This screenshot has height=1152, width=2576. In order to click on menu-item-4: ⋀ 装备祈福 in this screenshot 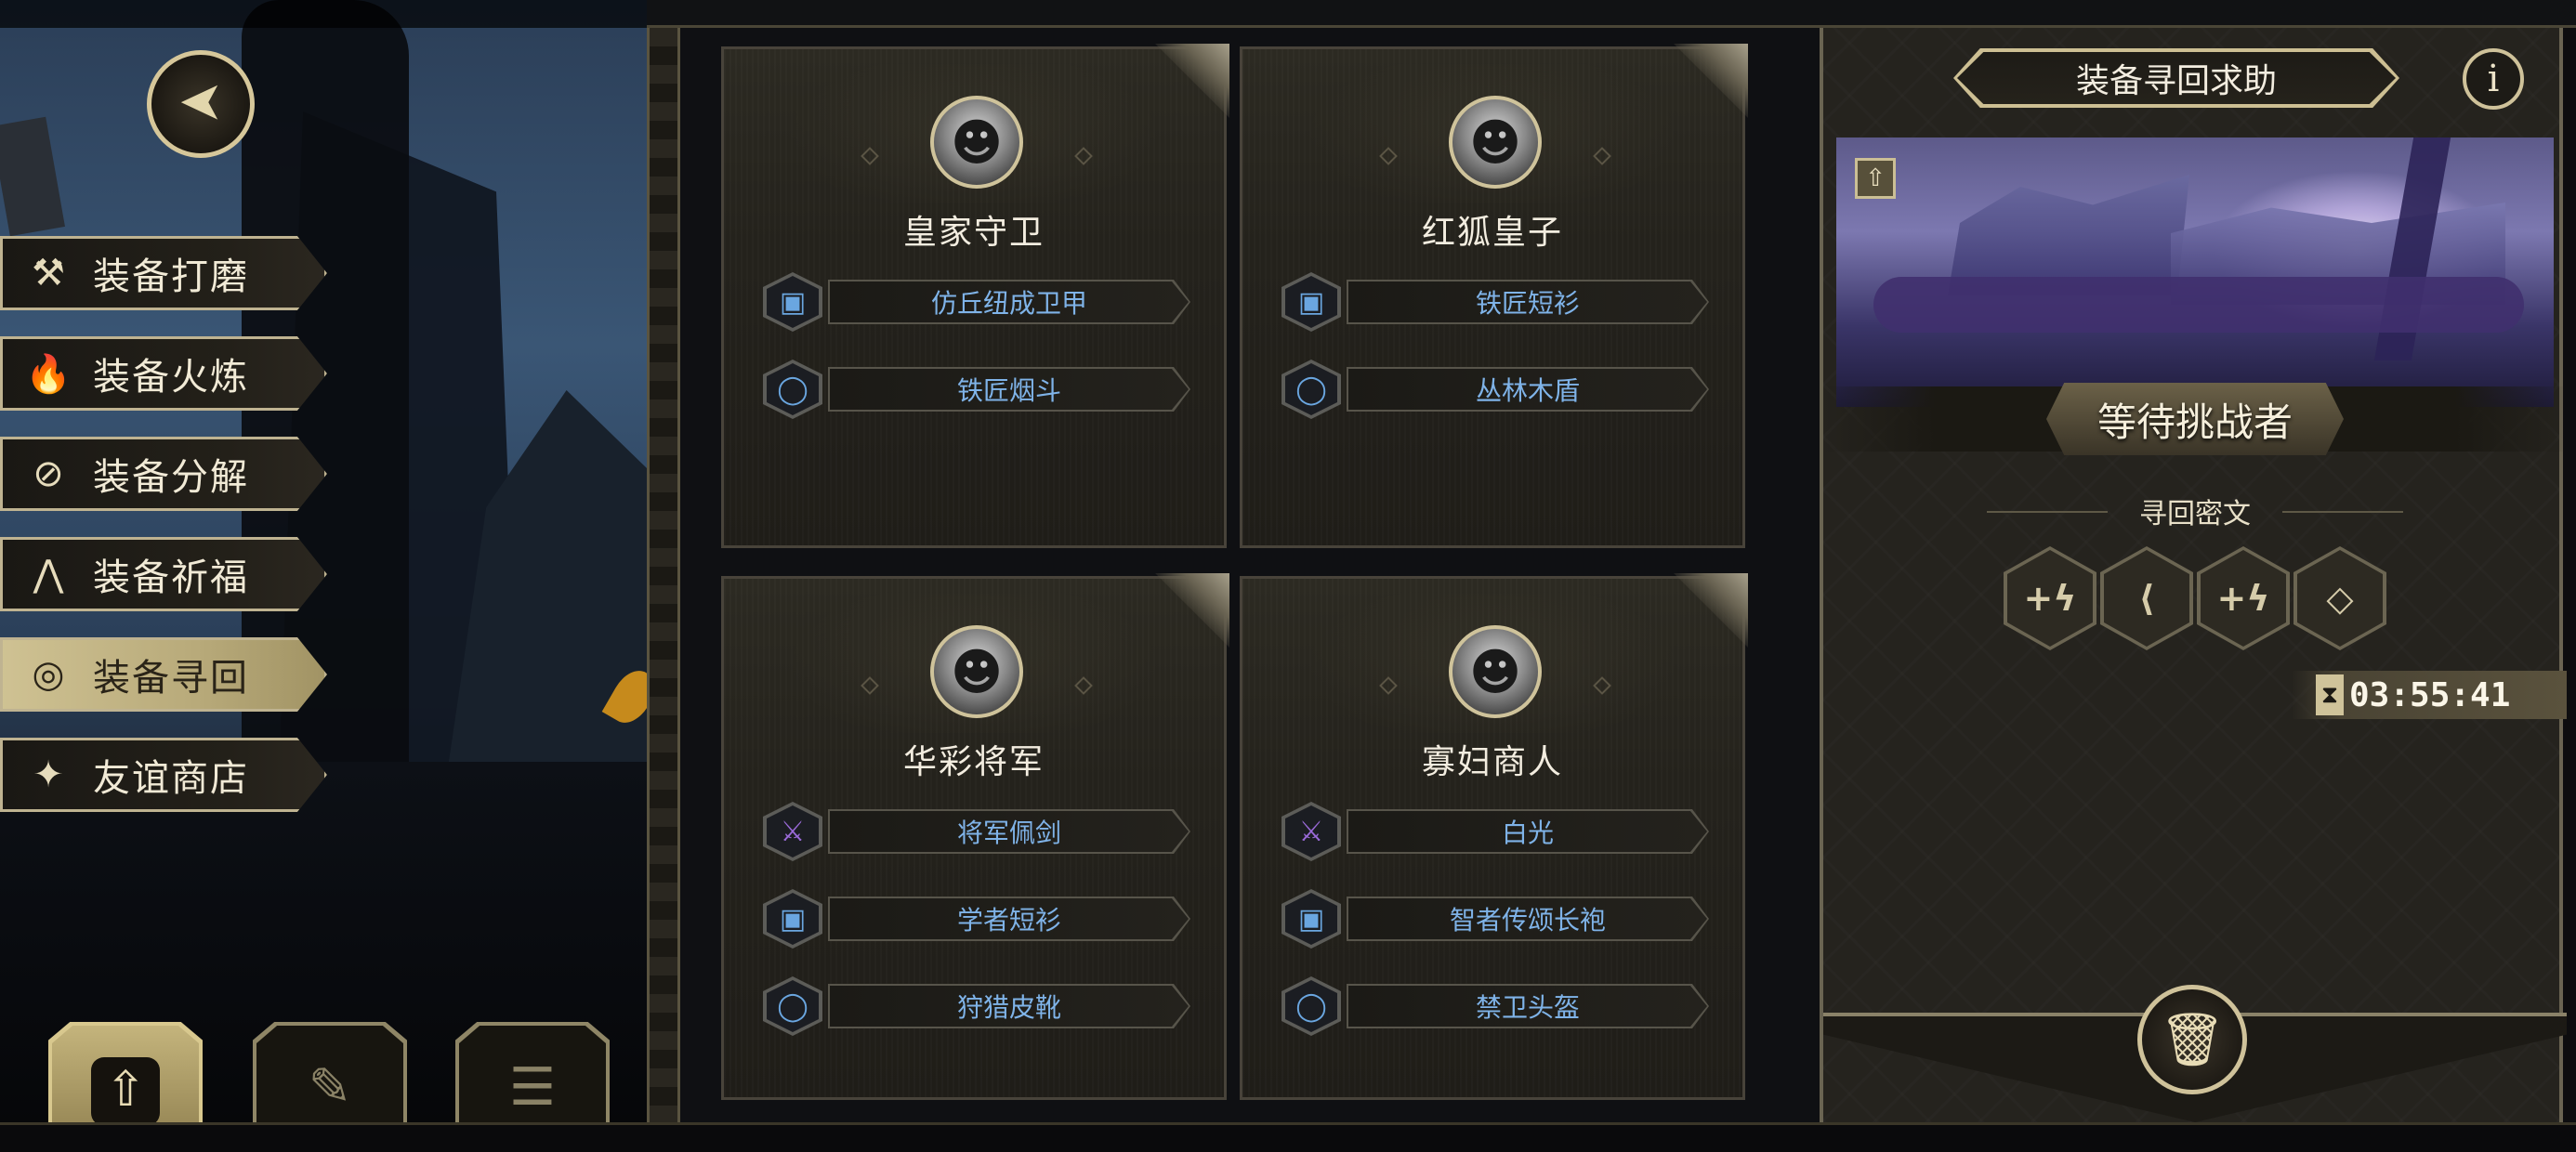, I will do `click(163, 574)`.